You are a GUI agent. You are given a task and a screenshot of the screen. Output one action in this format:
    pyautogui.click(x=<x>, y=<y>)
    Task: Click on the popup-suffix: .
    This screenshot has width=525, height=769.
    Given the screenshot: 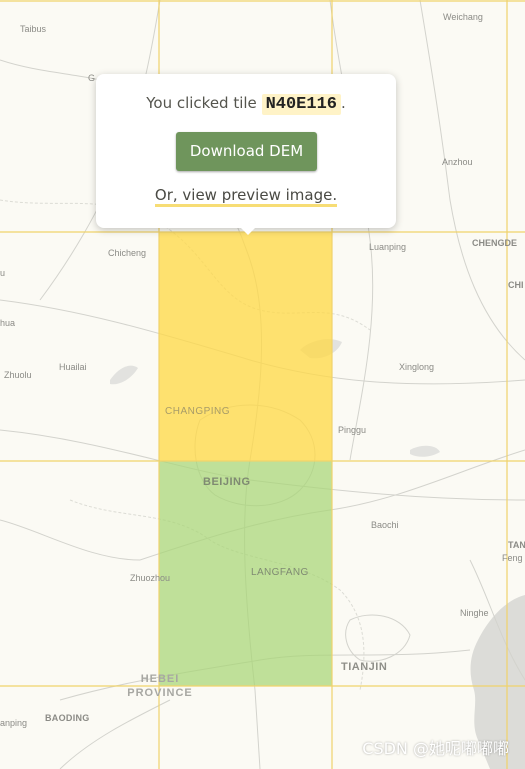 What is the action you would take?
    pyautogui.click(x=343, y=103)
    